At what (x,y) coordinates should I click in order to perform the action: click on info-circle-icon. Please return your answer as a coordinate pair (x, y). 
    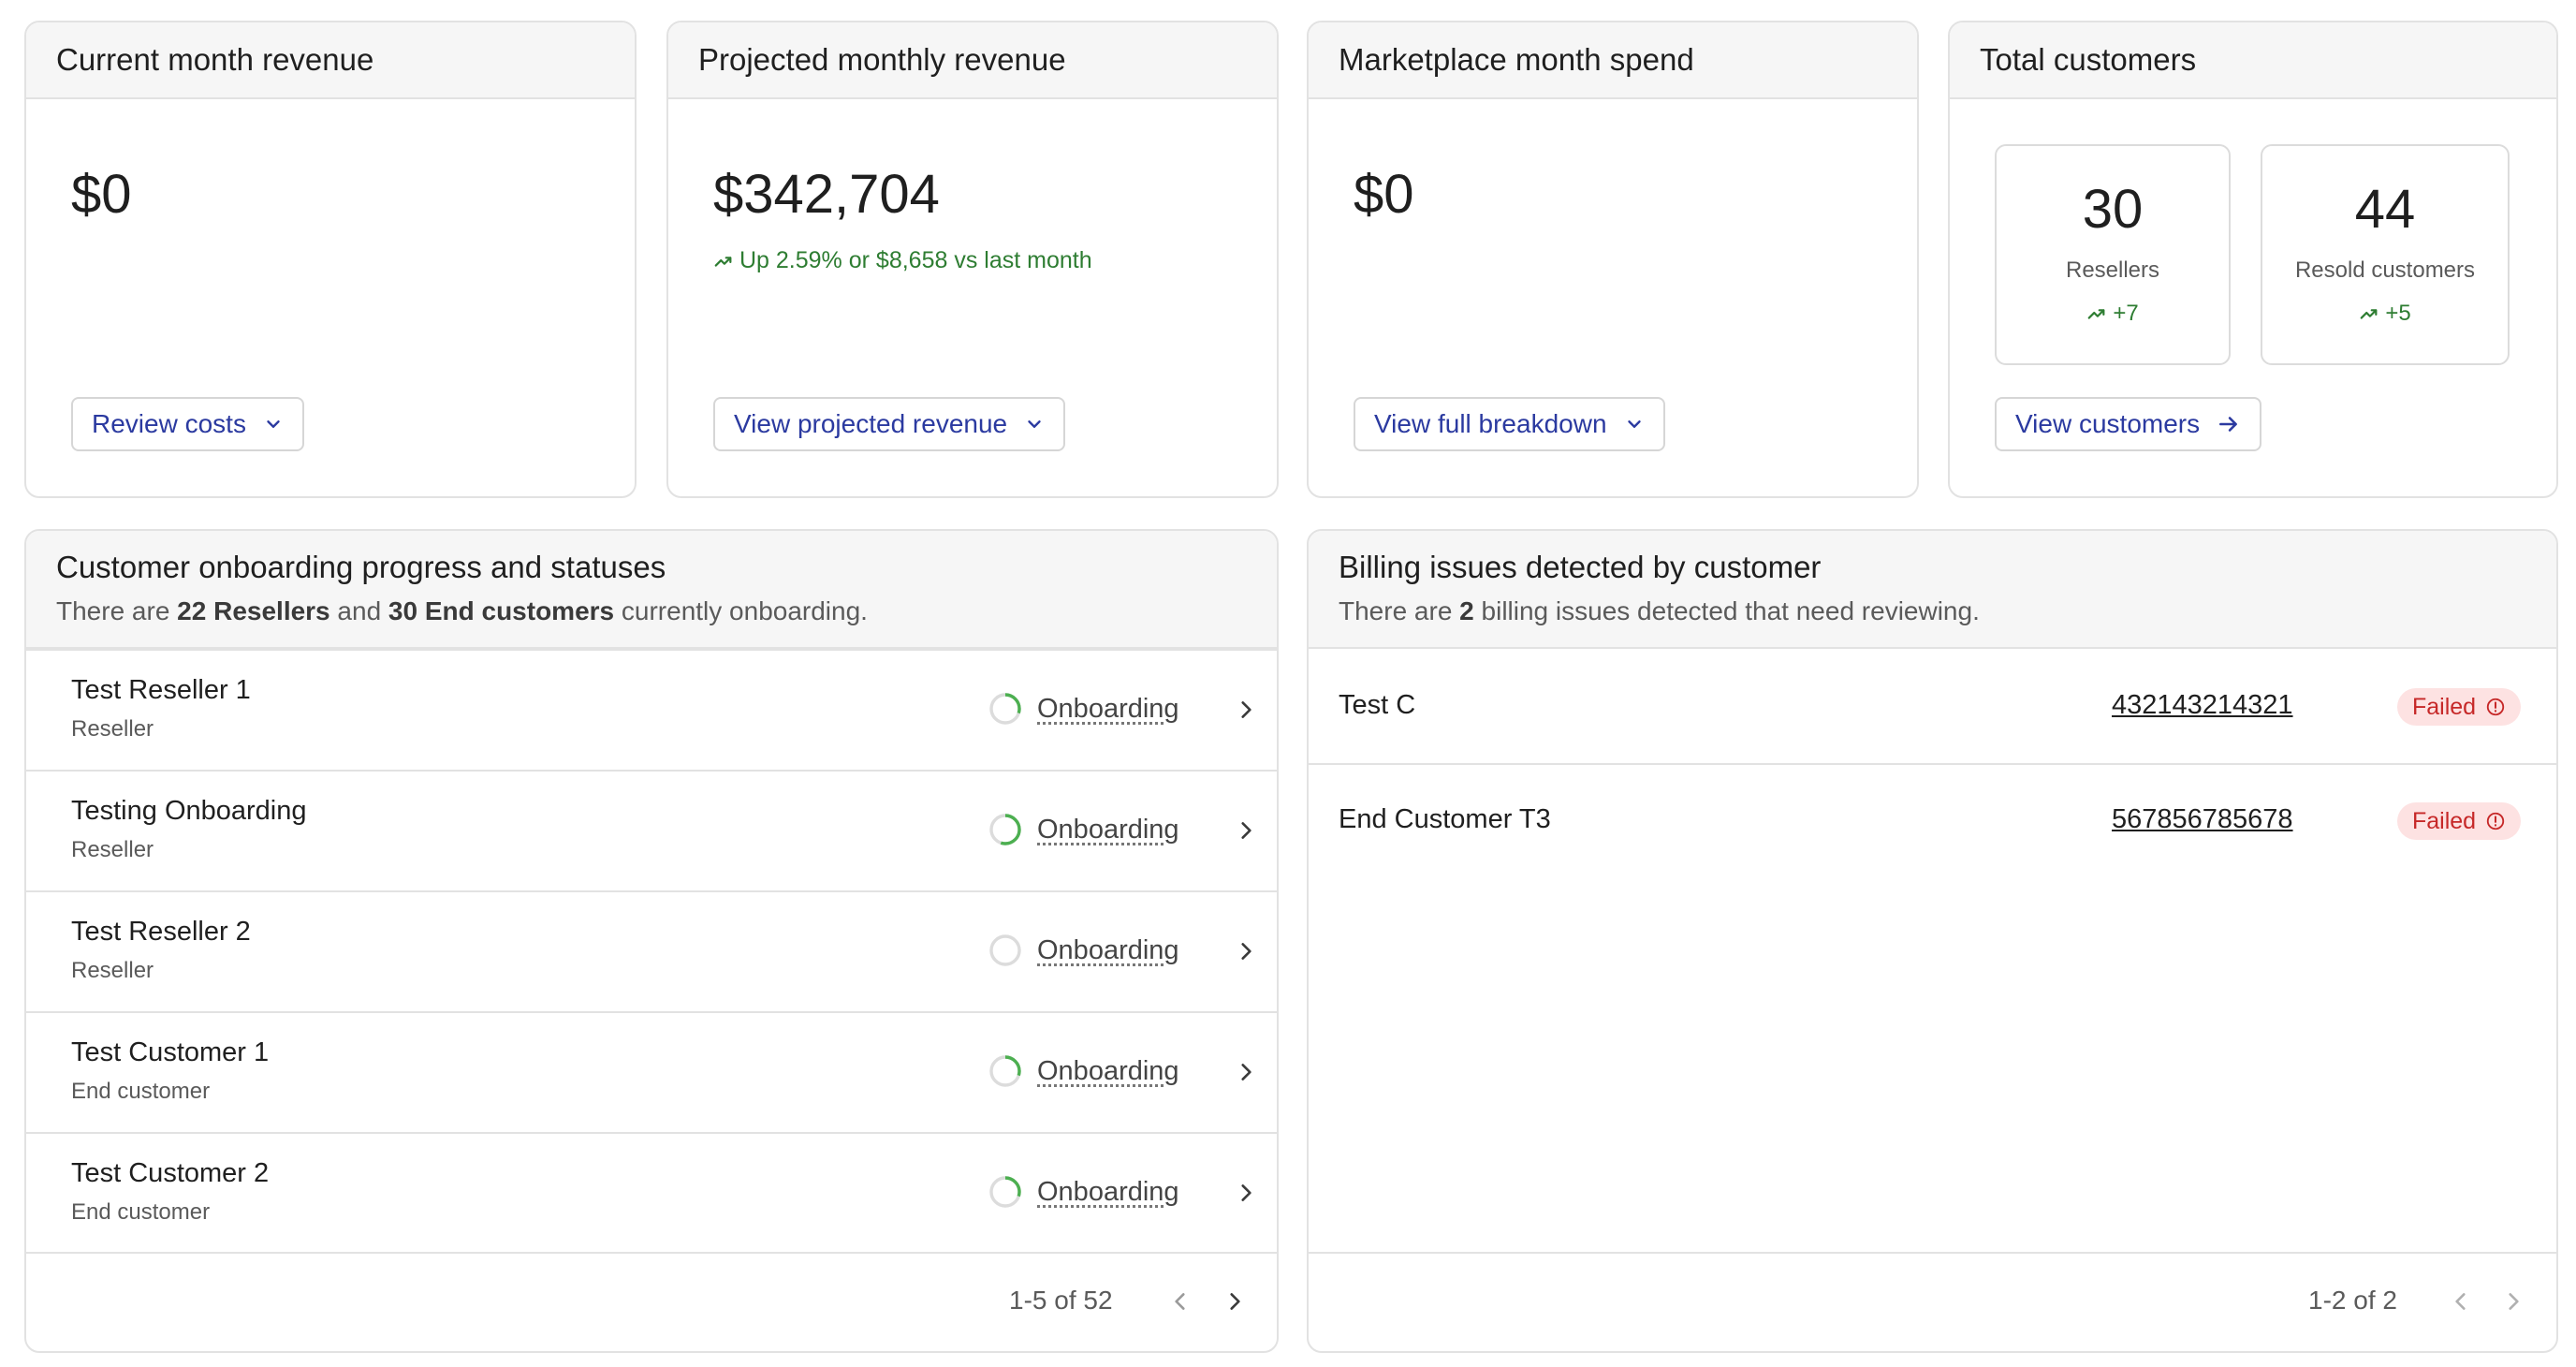
    Looking at the image, I should click on (2495, 707).